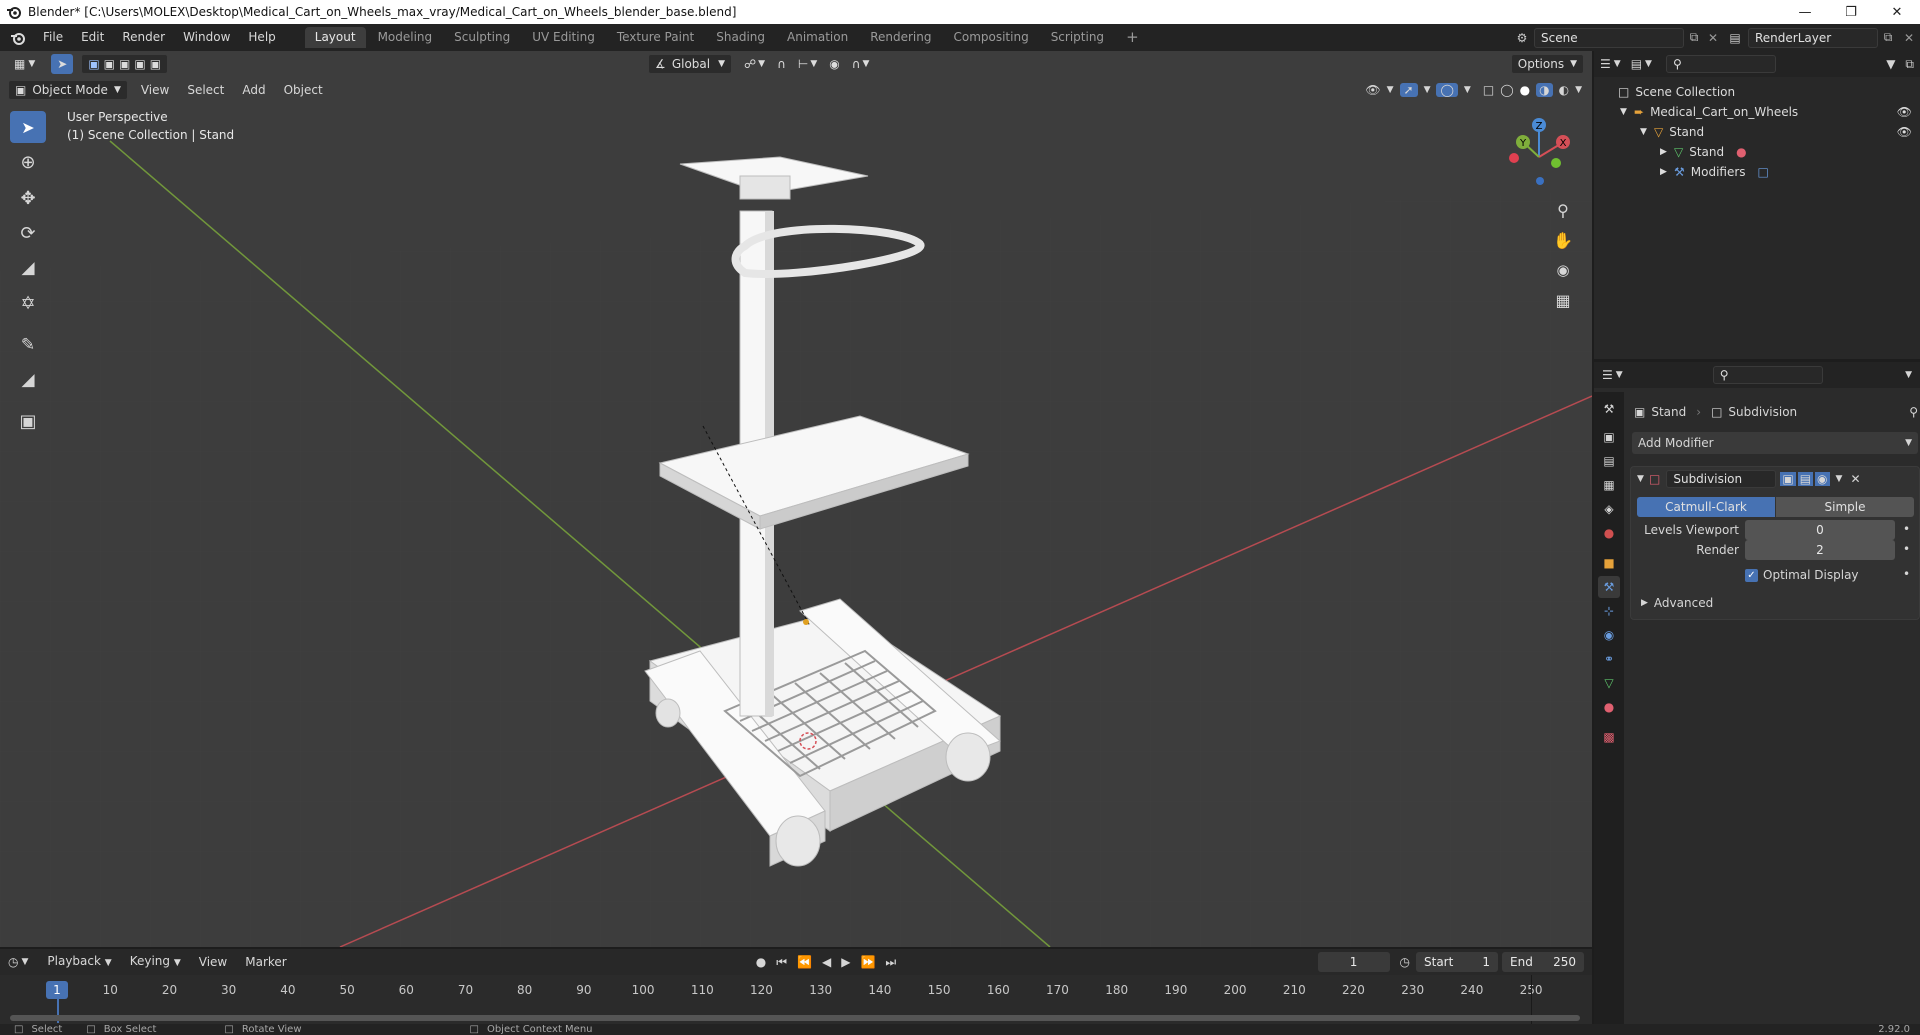 This screenshot has height=1035, width=1920. What do you see at coordinates (1909, 38) in the screenshot?
I see `delete-layer-icon: ✕` at bounding box center [1909, 38].